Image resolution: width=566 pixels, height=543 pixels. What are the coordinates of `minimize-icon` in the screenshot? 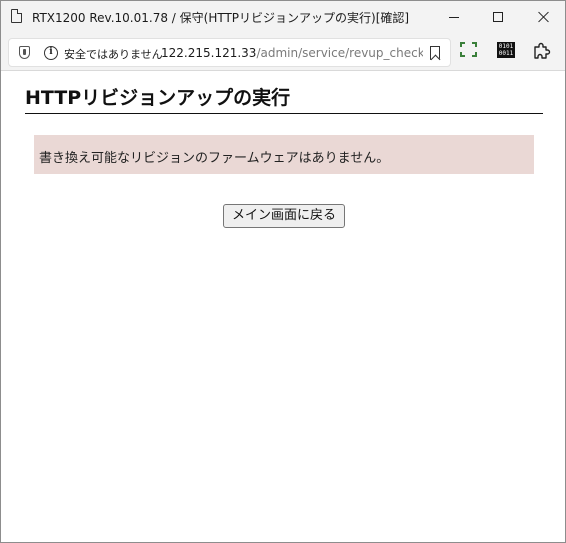 It's located at (454, 17).